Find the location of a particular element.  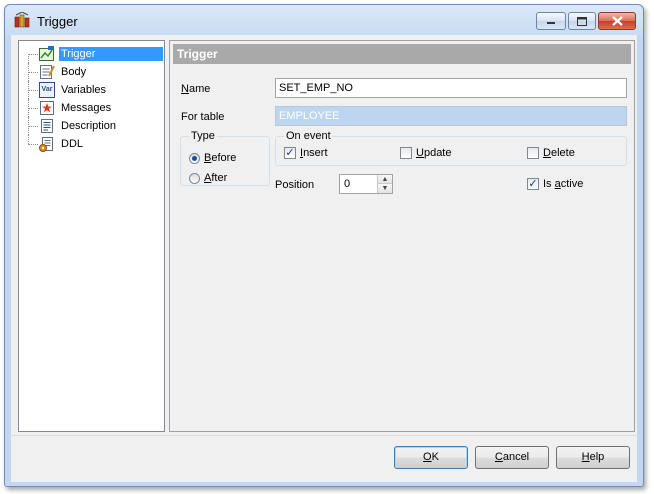

trigger-app-icon is located at coordinates (22, 20).